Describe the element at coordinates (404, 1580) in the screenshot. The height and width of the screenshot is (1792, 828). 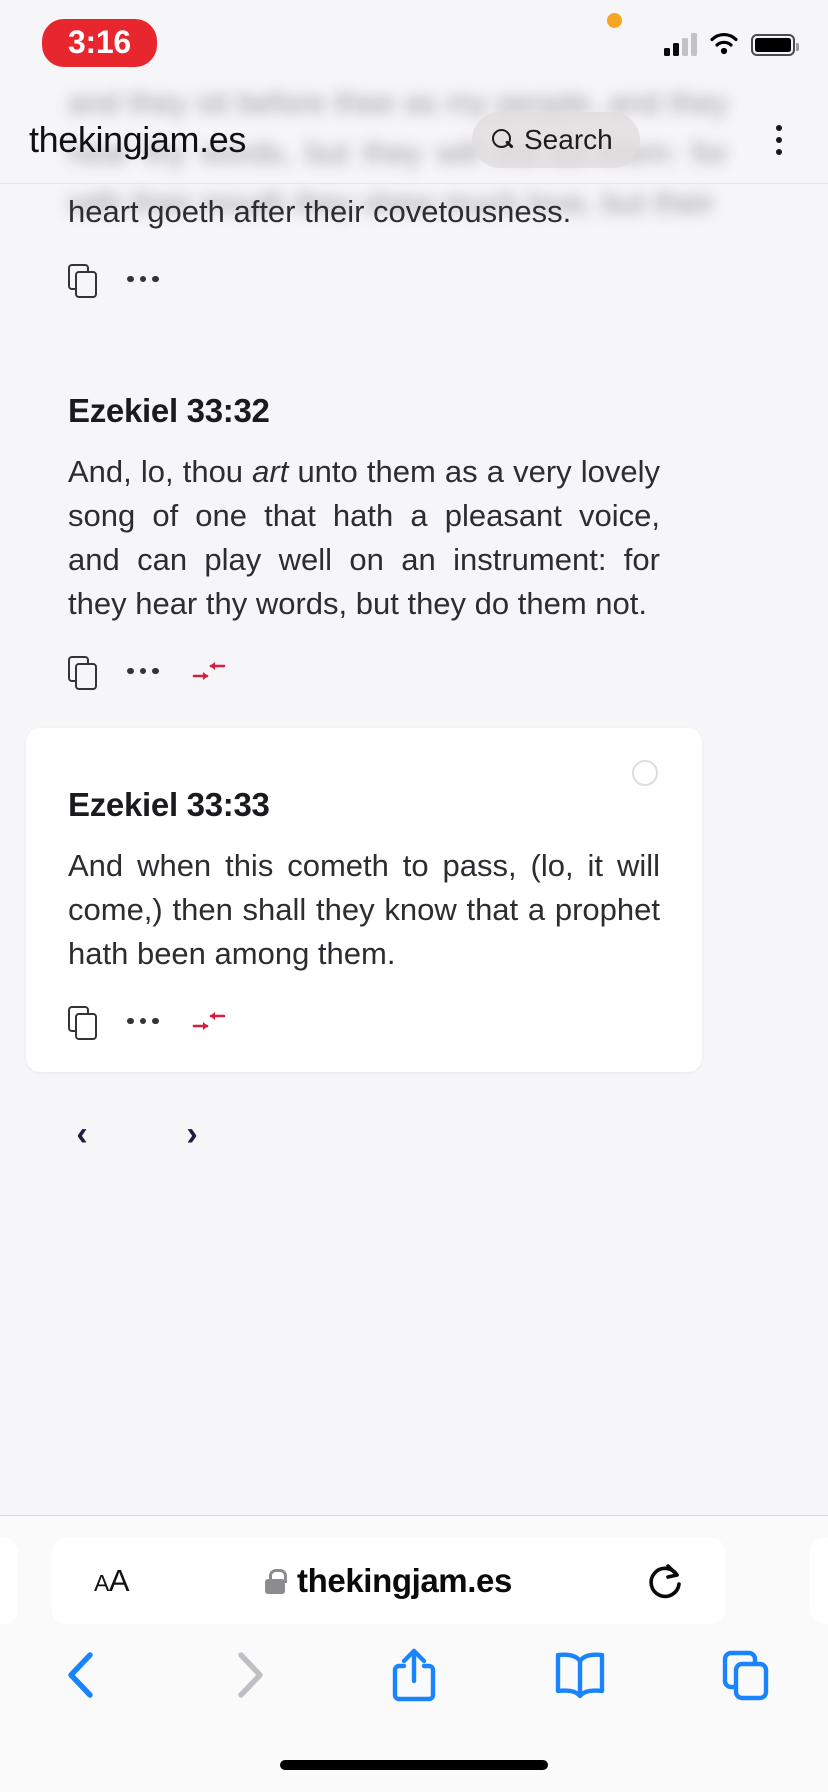
I see `url-text: thekingjam.es` at that location.